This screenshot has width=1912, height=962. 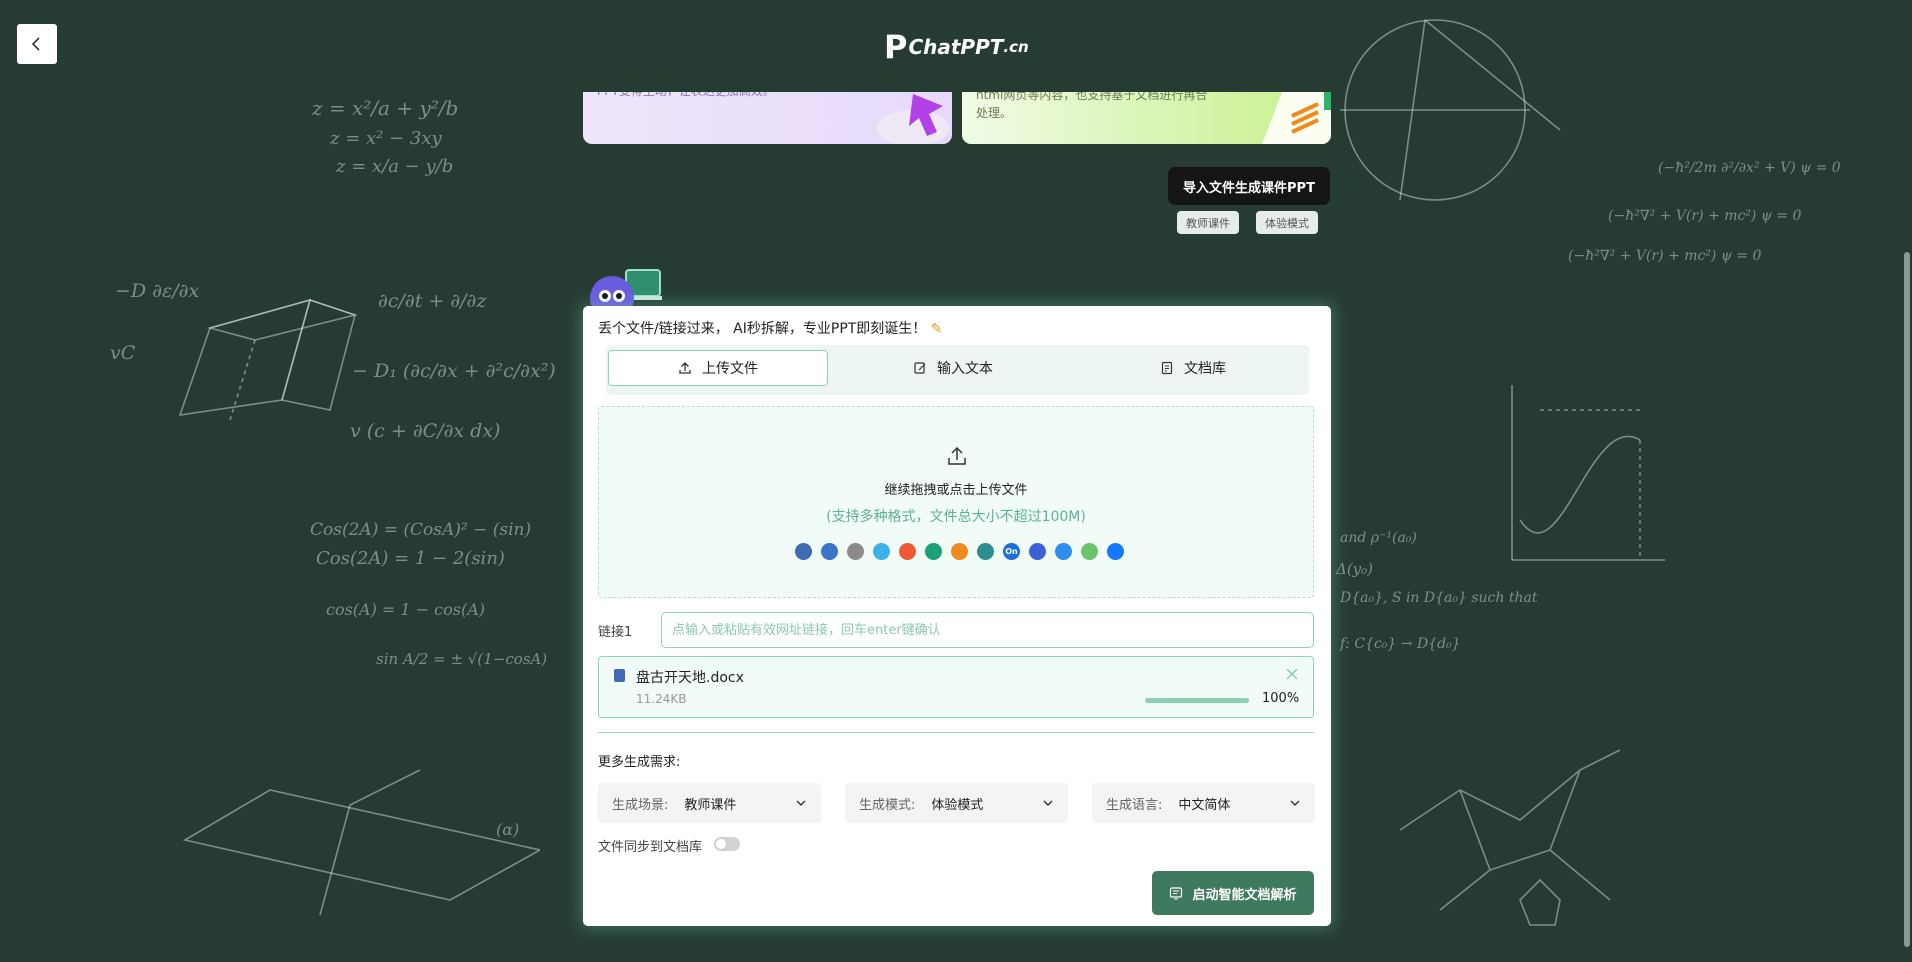 I want to click on scene-select-value: 教师课件, so click(x=710, y=805).